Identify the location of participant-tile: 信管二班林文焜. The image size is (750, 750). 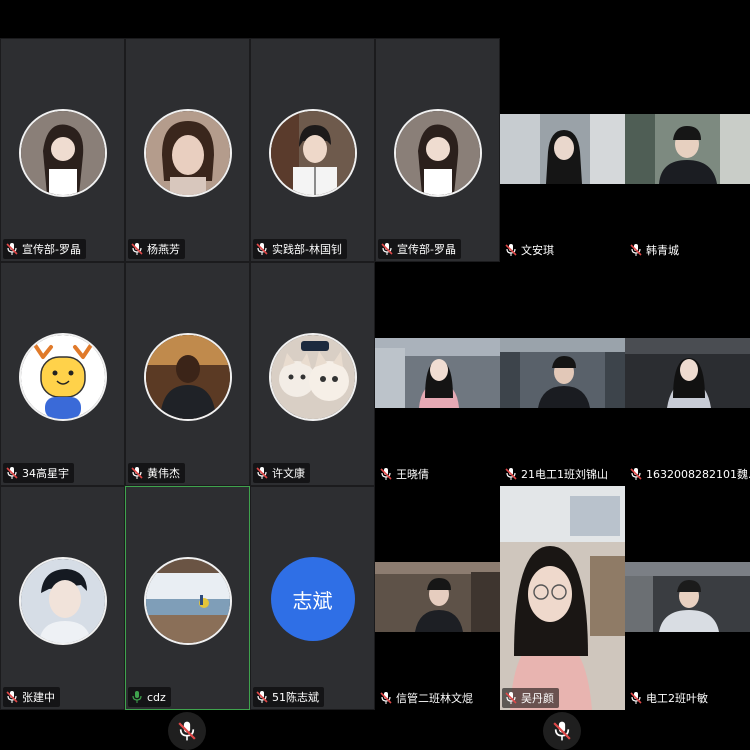
(437, 598).